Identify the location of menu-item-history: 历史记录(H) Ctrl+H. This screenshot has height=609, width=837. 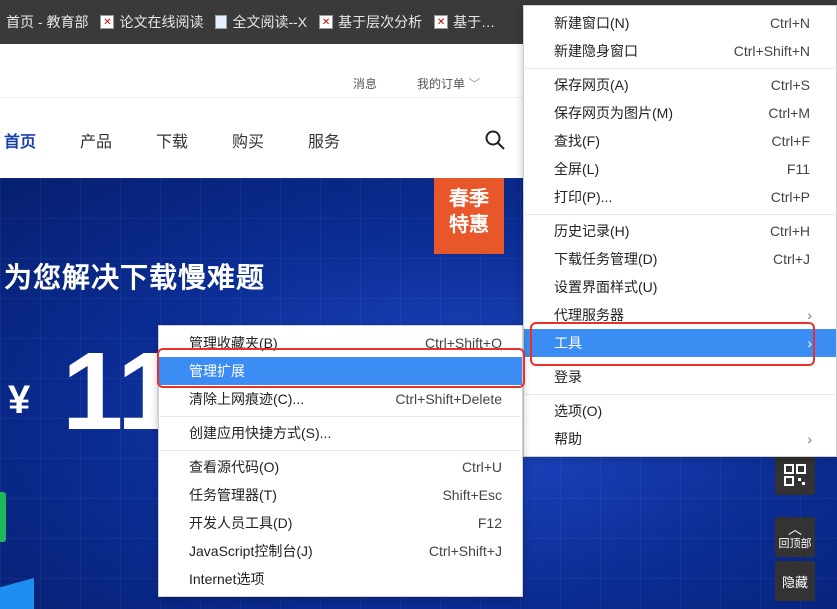
(680, 231).